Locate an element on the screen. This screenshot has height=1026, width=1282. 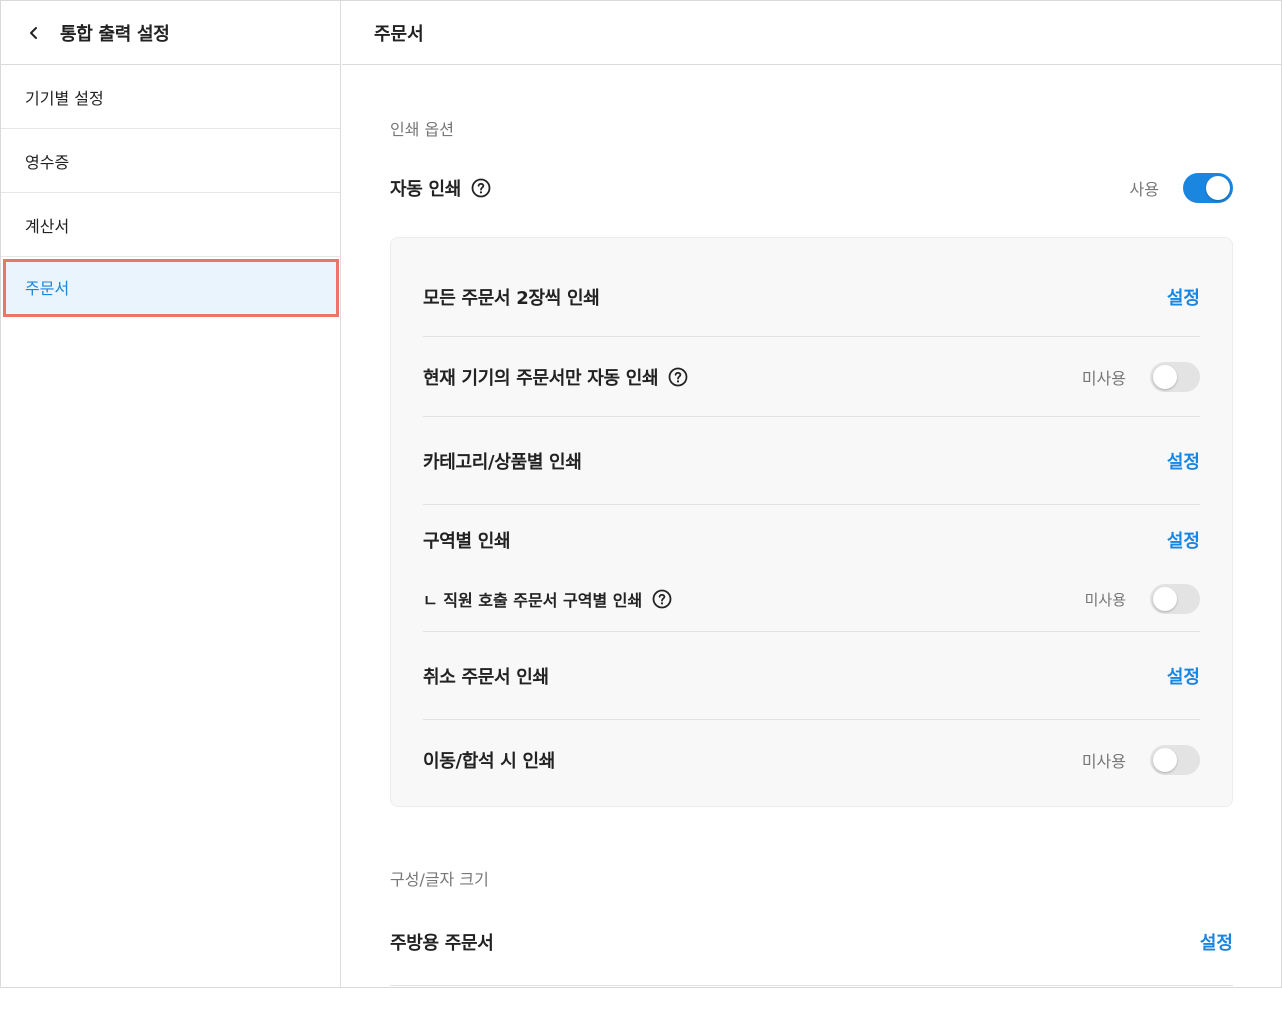
option-label-with-help: ㄴ 직원 호출 주문서 구역별 인쇄 is located at coordinates (547, 599).